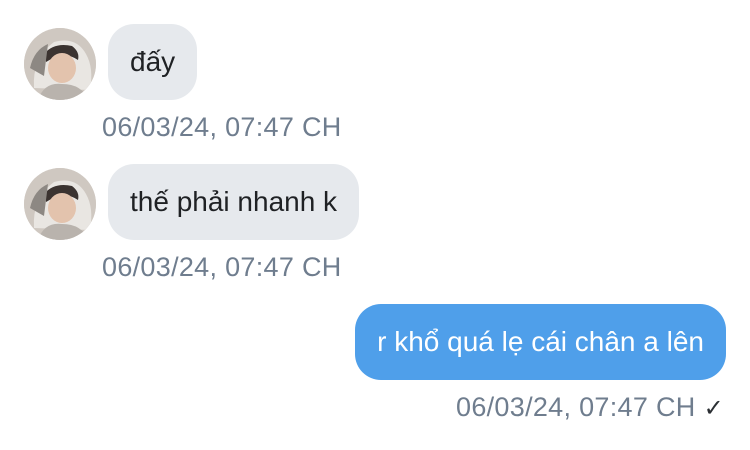 Image resolution: width=750 pixels, height=450 pixels. What do you see at coordinates (713, 408) in the screenshot?
I see `checkmark-icon: ✓` at bounding box center [713, 408].